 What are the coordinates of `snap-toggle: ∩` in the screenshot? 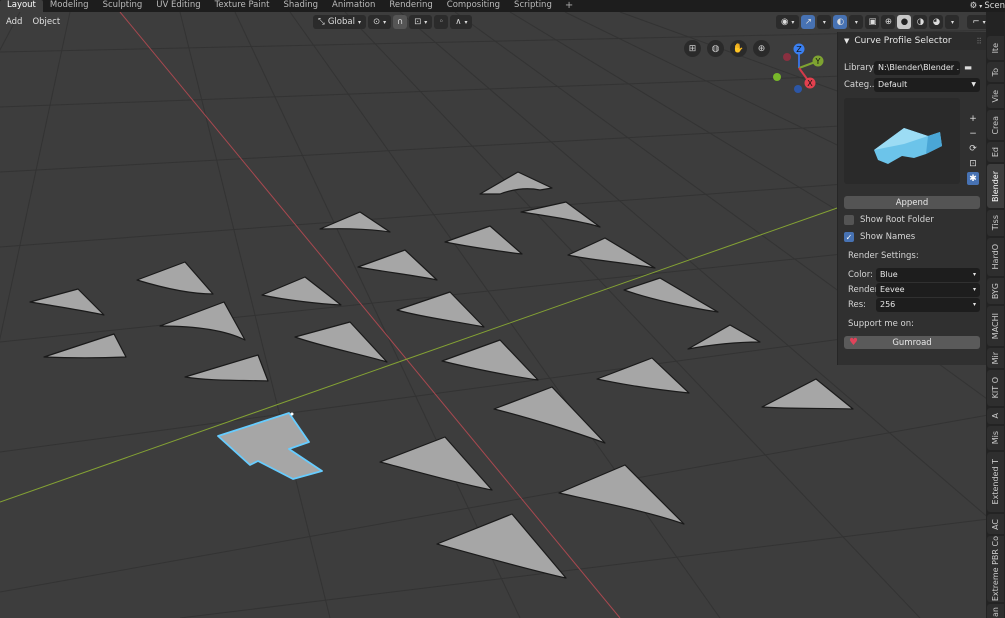 It's located at (400, 22).